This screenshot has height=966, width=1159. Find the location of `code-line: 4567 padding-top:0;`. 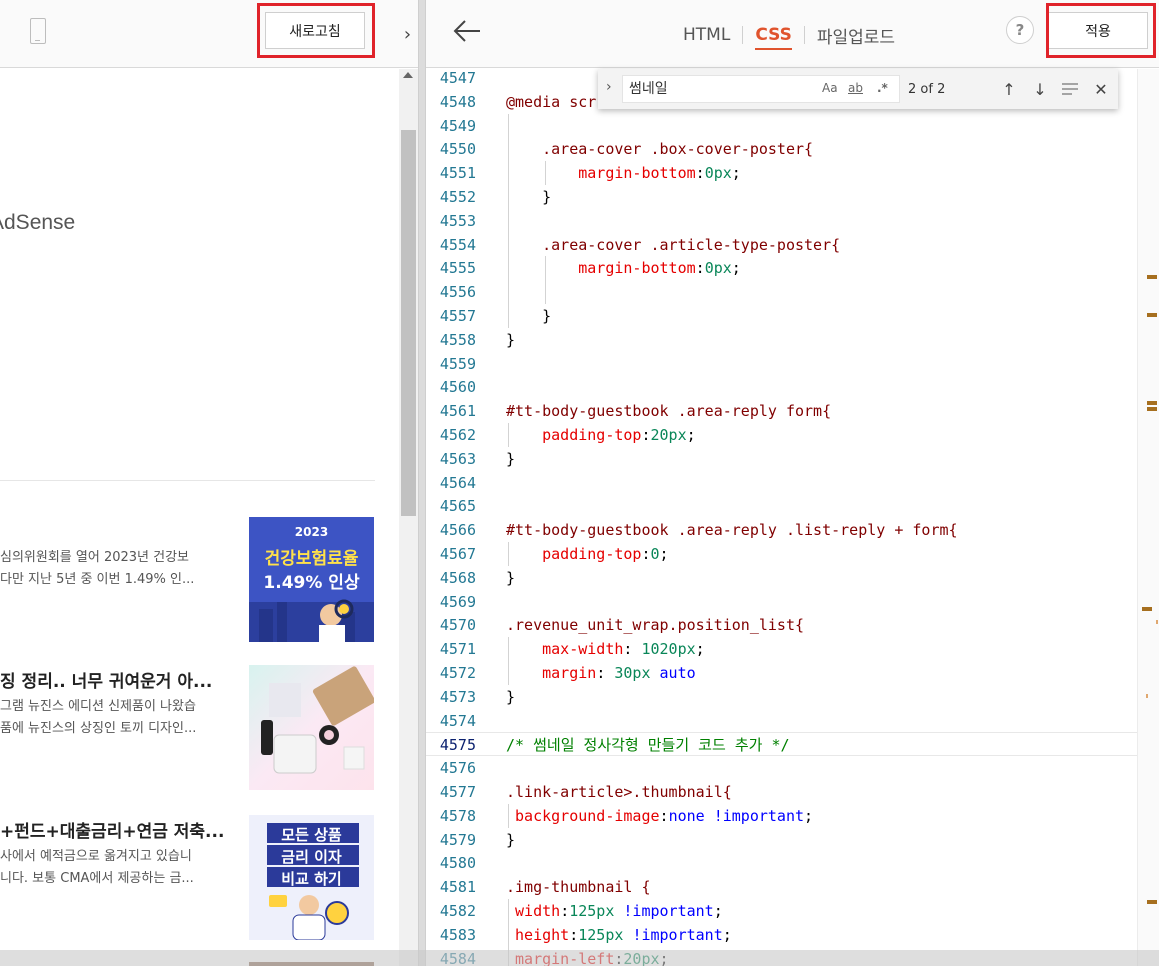

code-line: 4567 padding-top:0; is located at coordinates (782, 554).